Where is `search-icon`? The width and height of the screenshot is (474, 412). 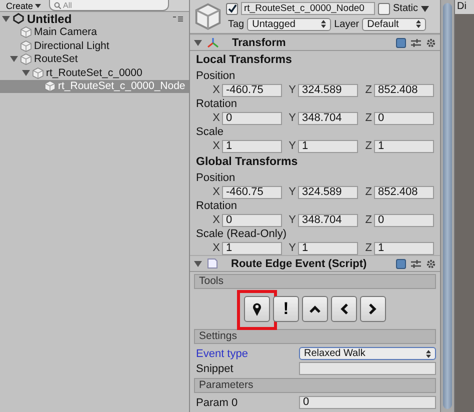
search-icon is located at coordinates (58, 5).